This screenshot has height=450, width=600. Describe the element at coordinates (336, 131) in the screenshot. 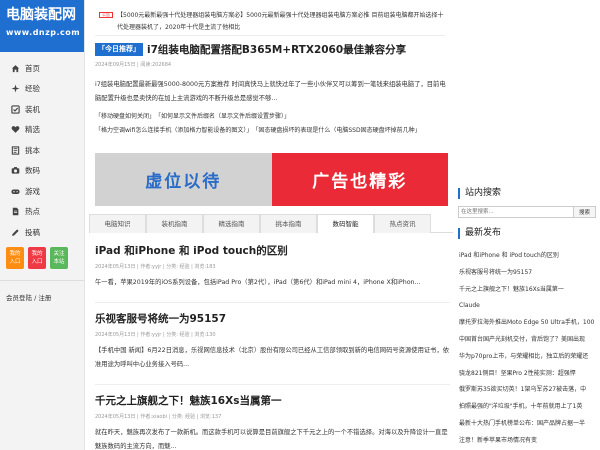

I see `related-link: 「固态硬盘损坏的表现是什么（电脑SSD固态硬盘坏掉前几种」` at that location.